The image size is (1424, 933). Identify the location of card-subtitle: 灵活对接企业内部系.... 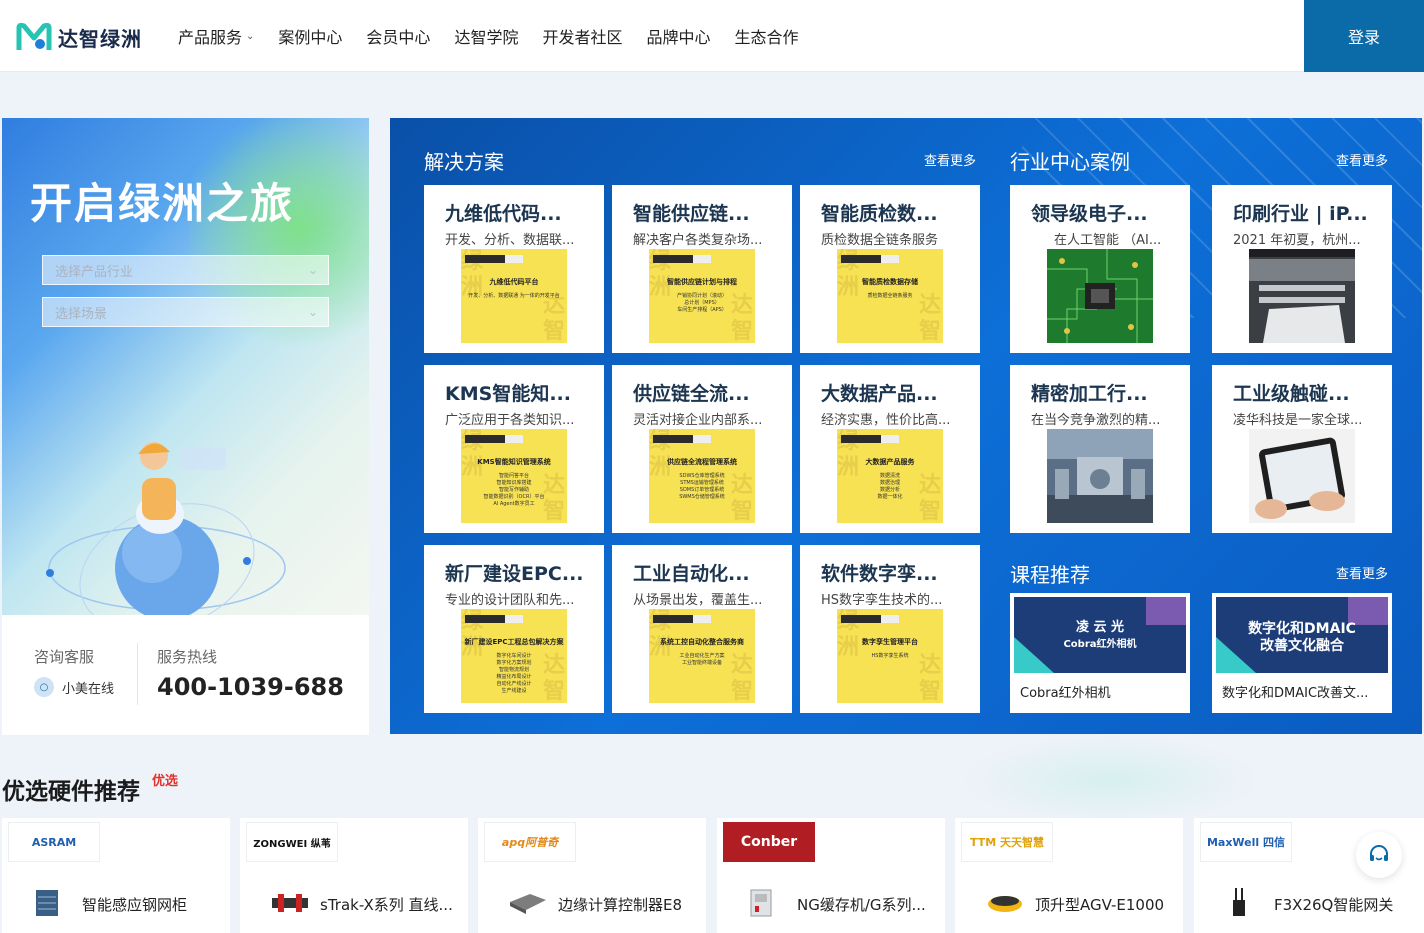
(698, 420).